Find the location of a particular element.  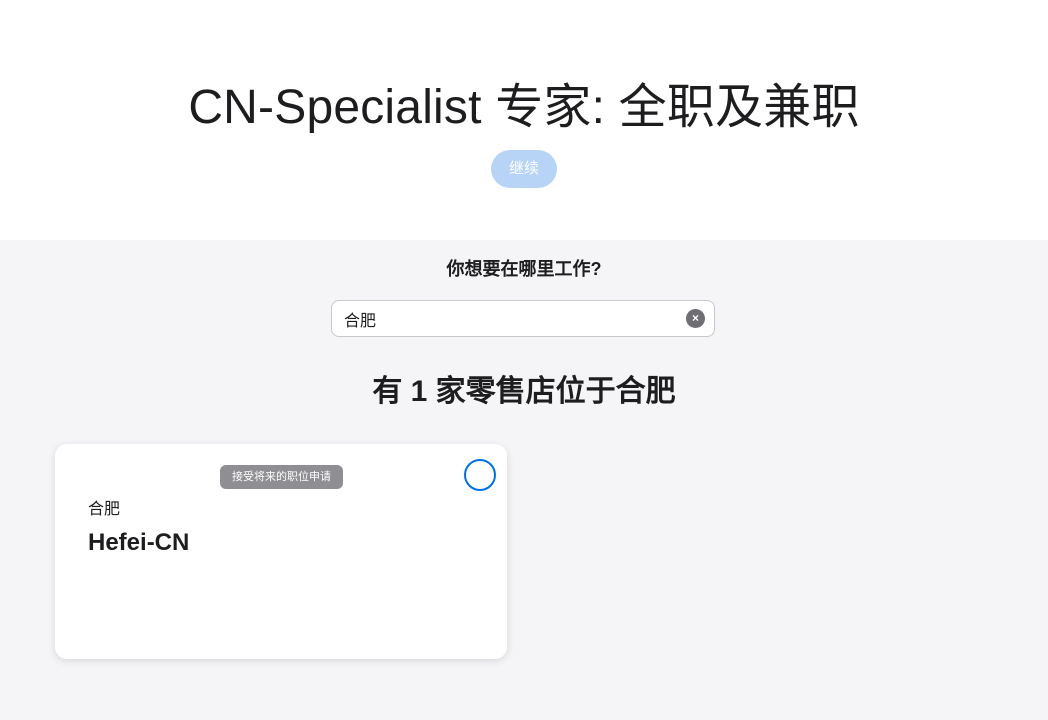

page-title: CN-Specialist 专家: 全职及兼职 is located at coordinates (524, 107).